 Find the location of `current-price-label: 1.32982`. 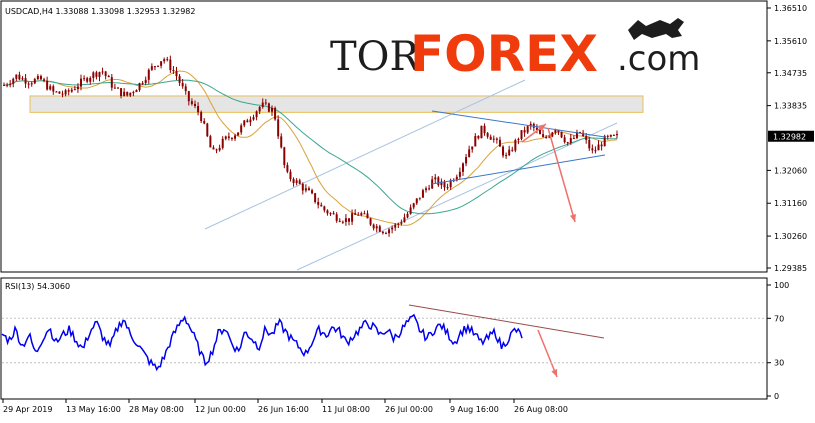

current-price-label: 1.32982 is located at coordinates (789, 137).